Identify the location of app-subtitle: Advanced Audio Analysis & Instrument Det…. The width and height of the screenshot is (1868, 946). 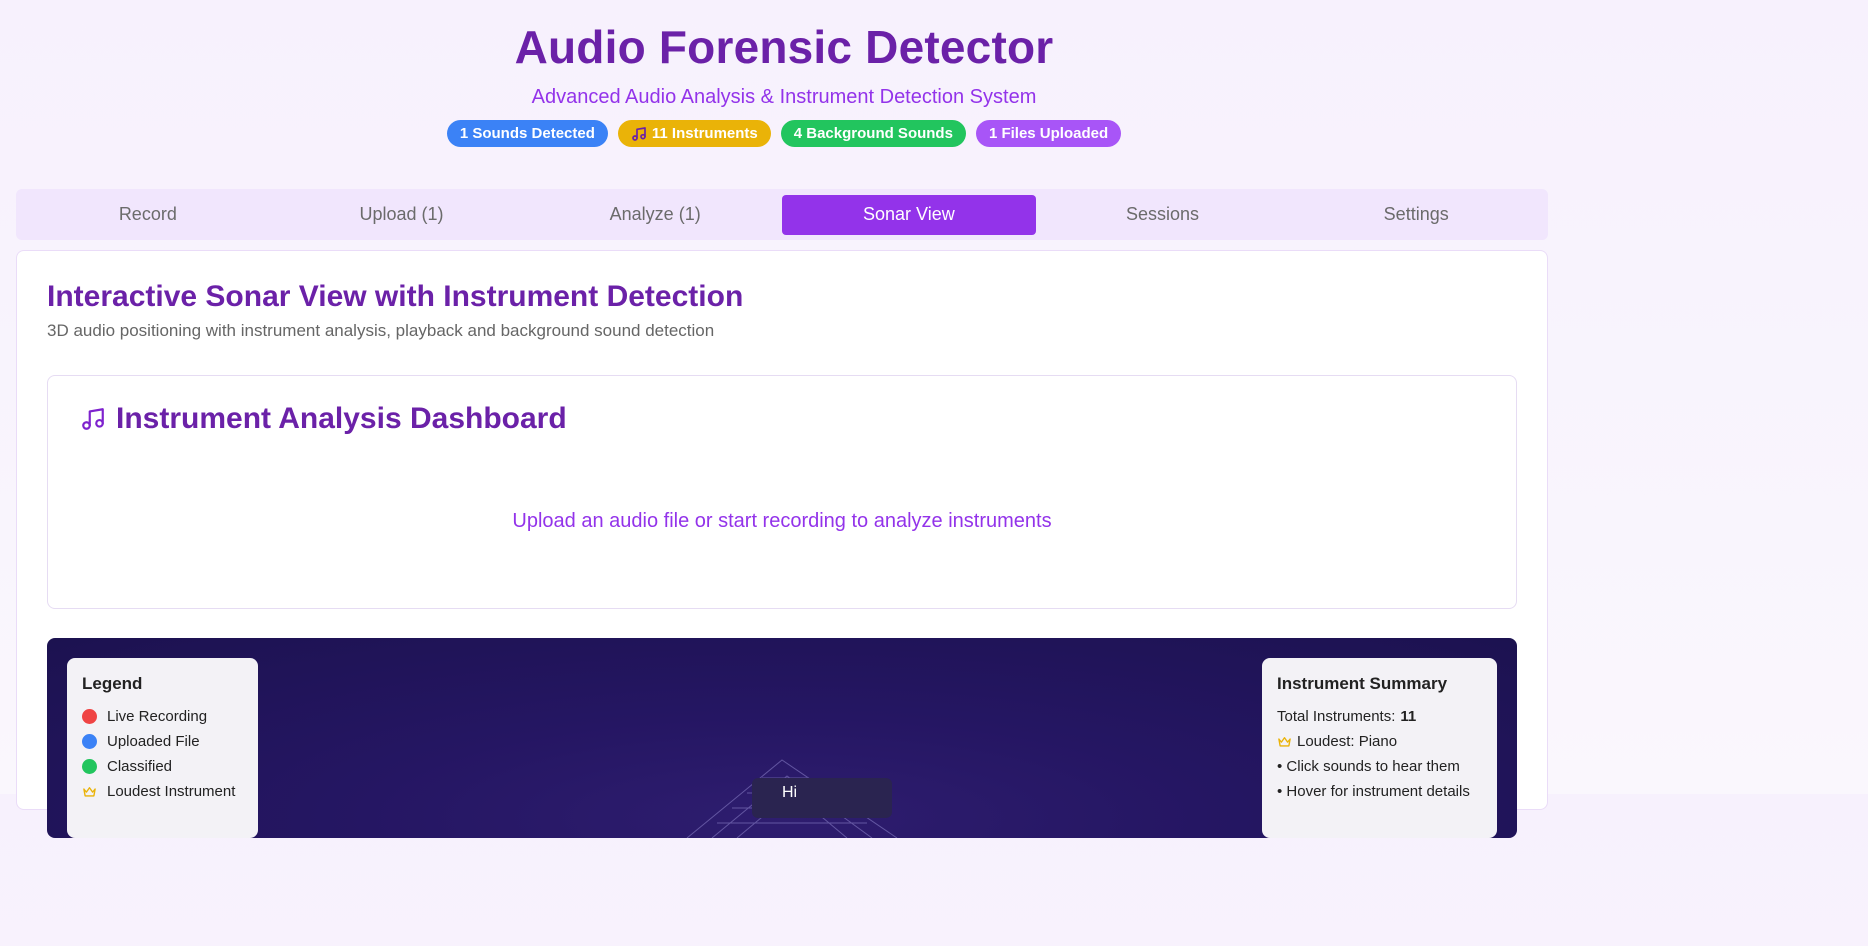
(784, 97).